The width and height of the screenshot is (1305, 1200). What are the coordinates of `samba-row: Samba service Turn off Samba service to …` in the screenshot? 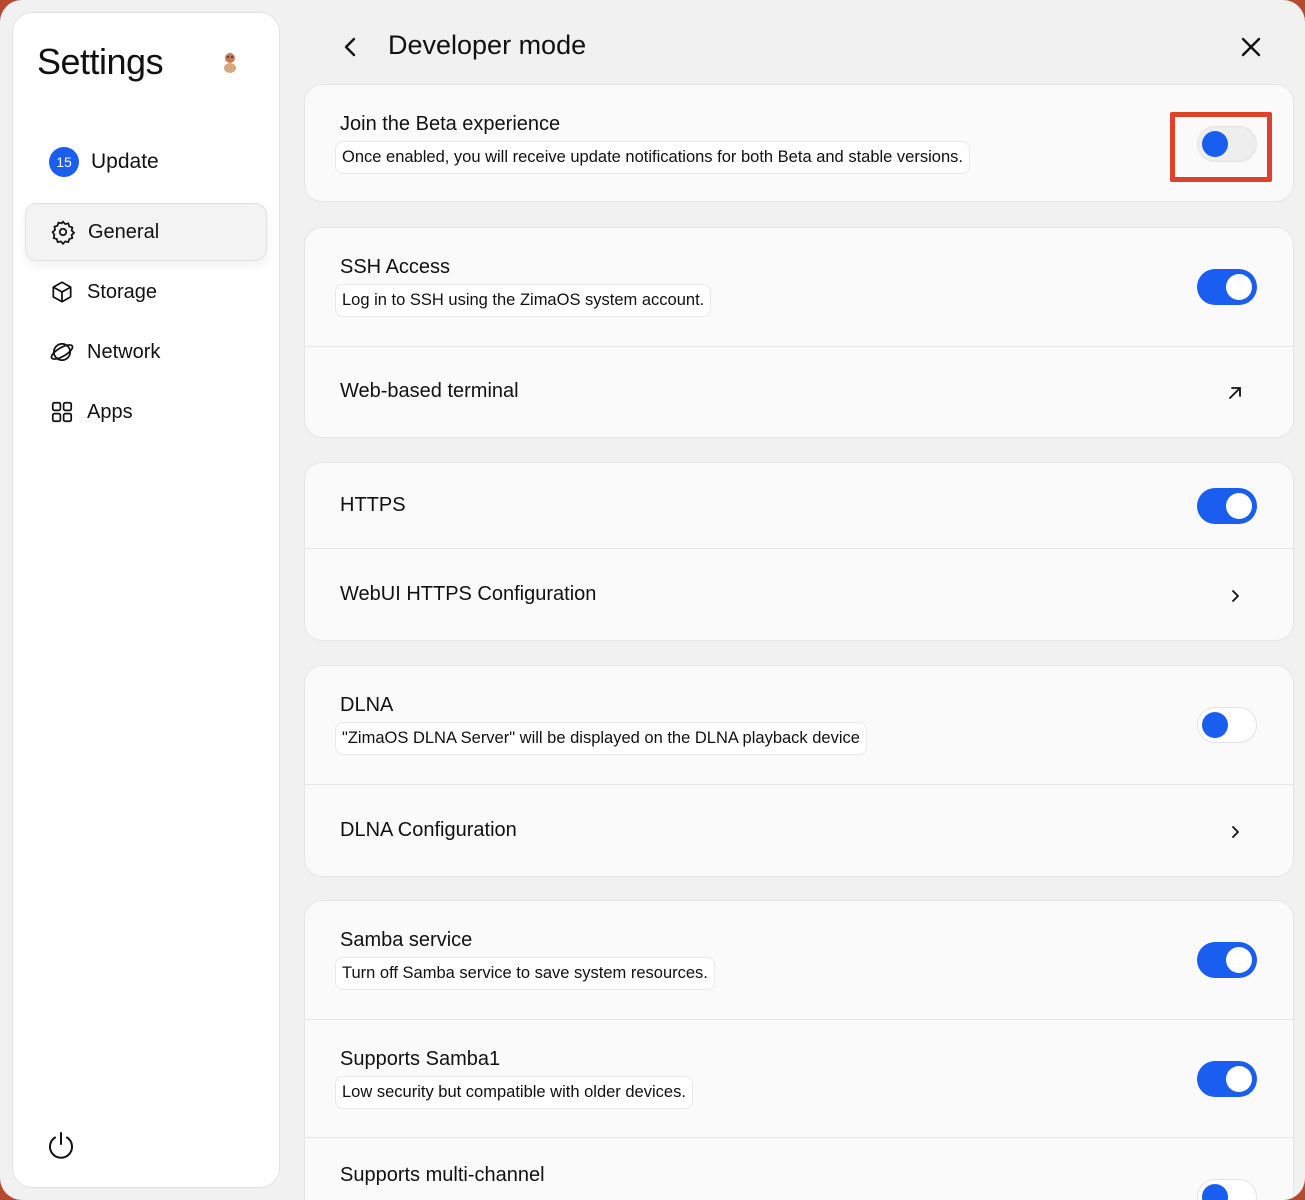 It's located at (799, 960).